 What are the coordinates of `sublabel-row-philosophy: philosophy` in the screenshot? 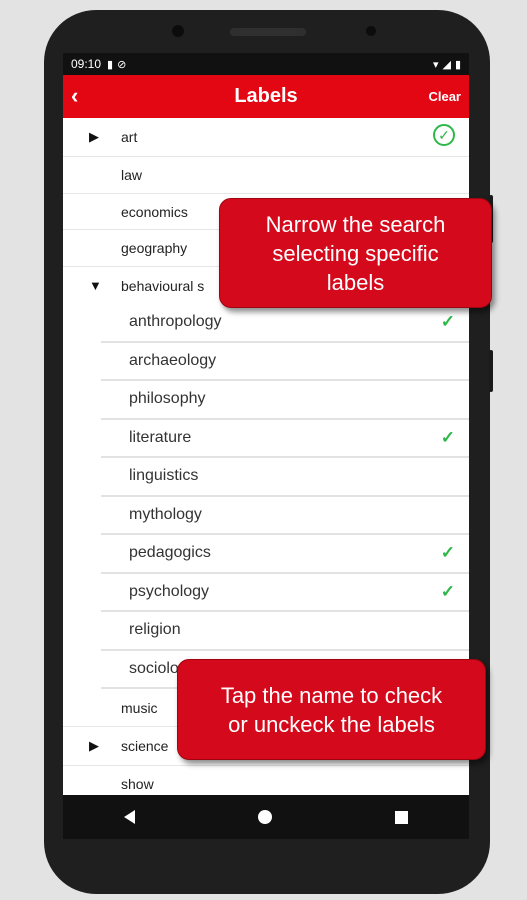 It's located at (285, 400).